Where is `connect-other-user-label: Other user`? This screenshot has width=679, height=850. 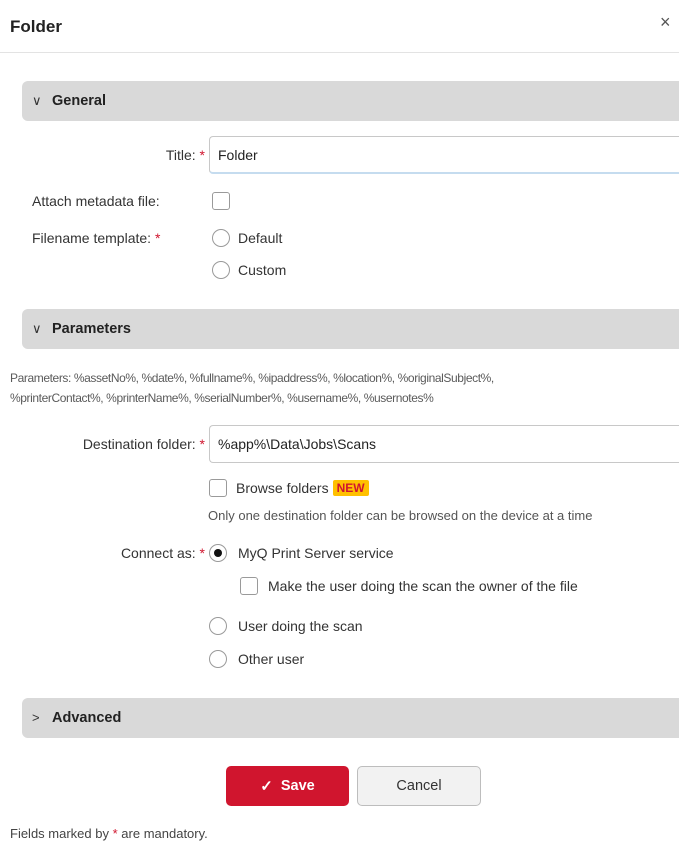
connect-other-user-label: Other user is located at coordinates (271, 659).